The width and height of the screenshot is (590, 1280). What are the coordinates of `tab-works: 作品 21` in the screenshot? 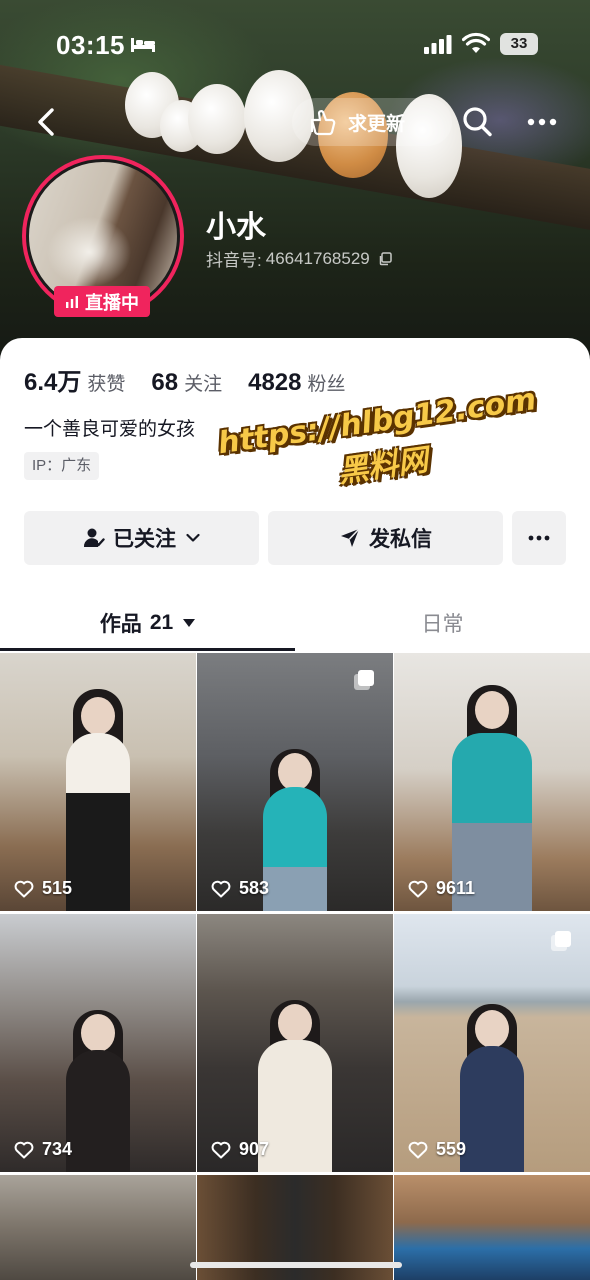 It's located at (147, 623).